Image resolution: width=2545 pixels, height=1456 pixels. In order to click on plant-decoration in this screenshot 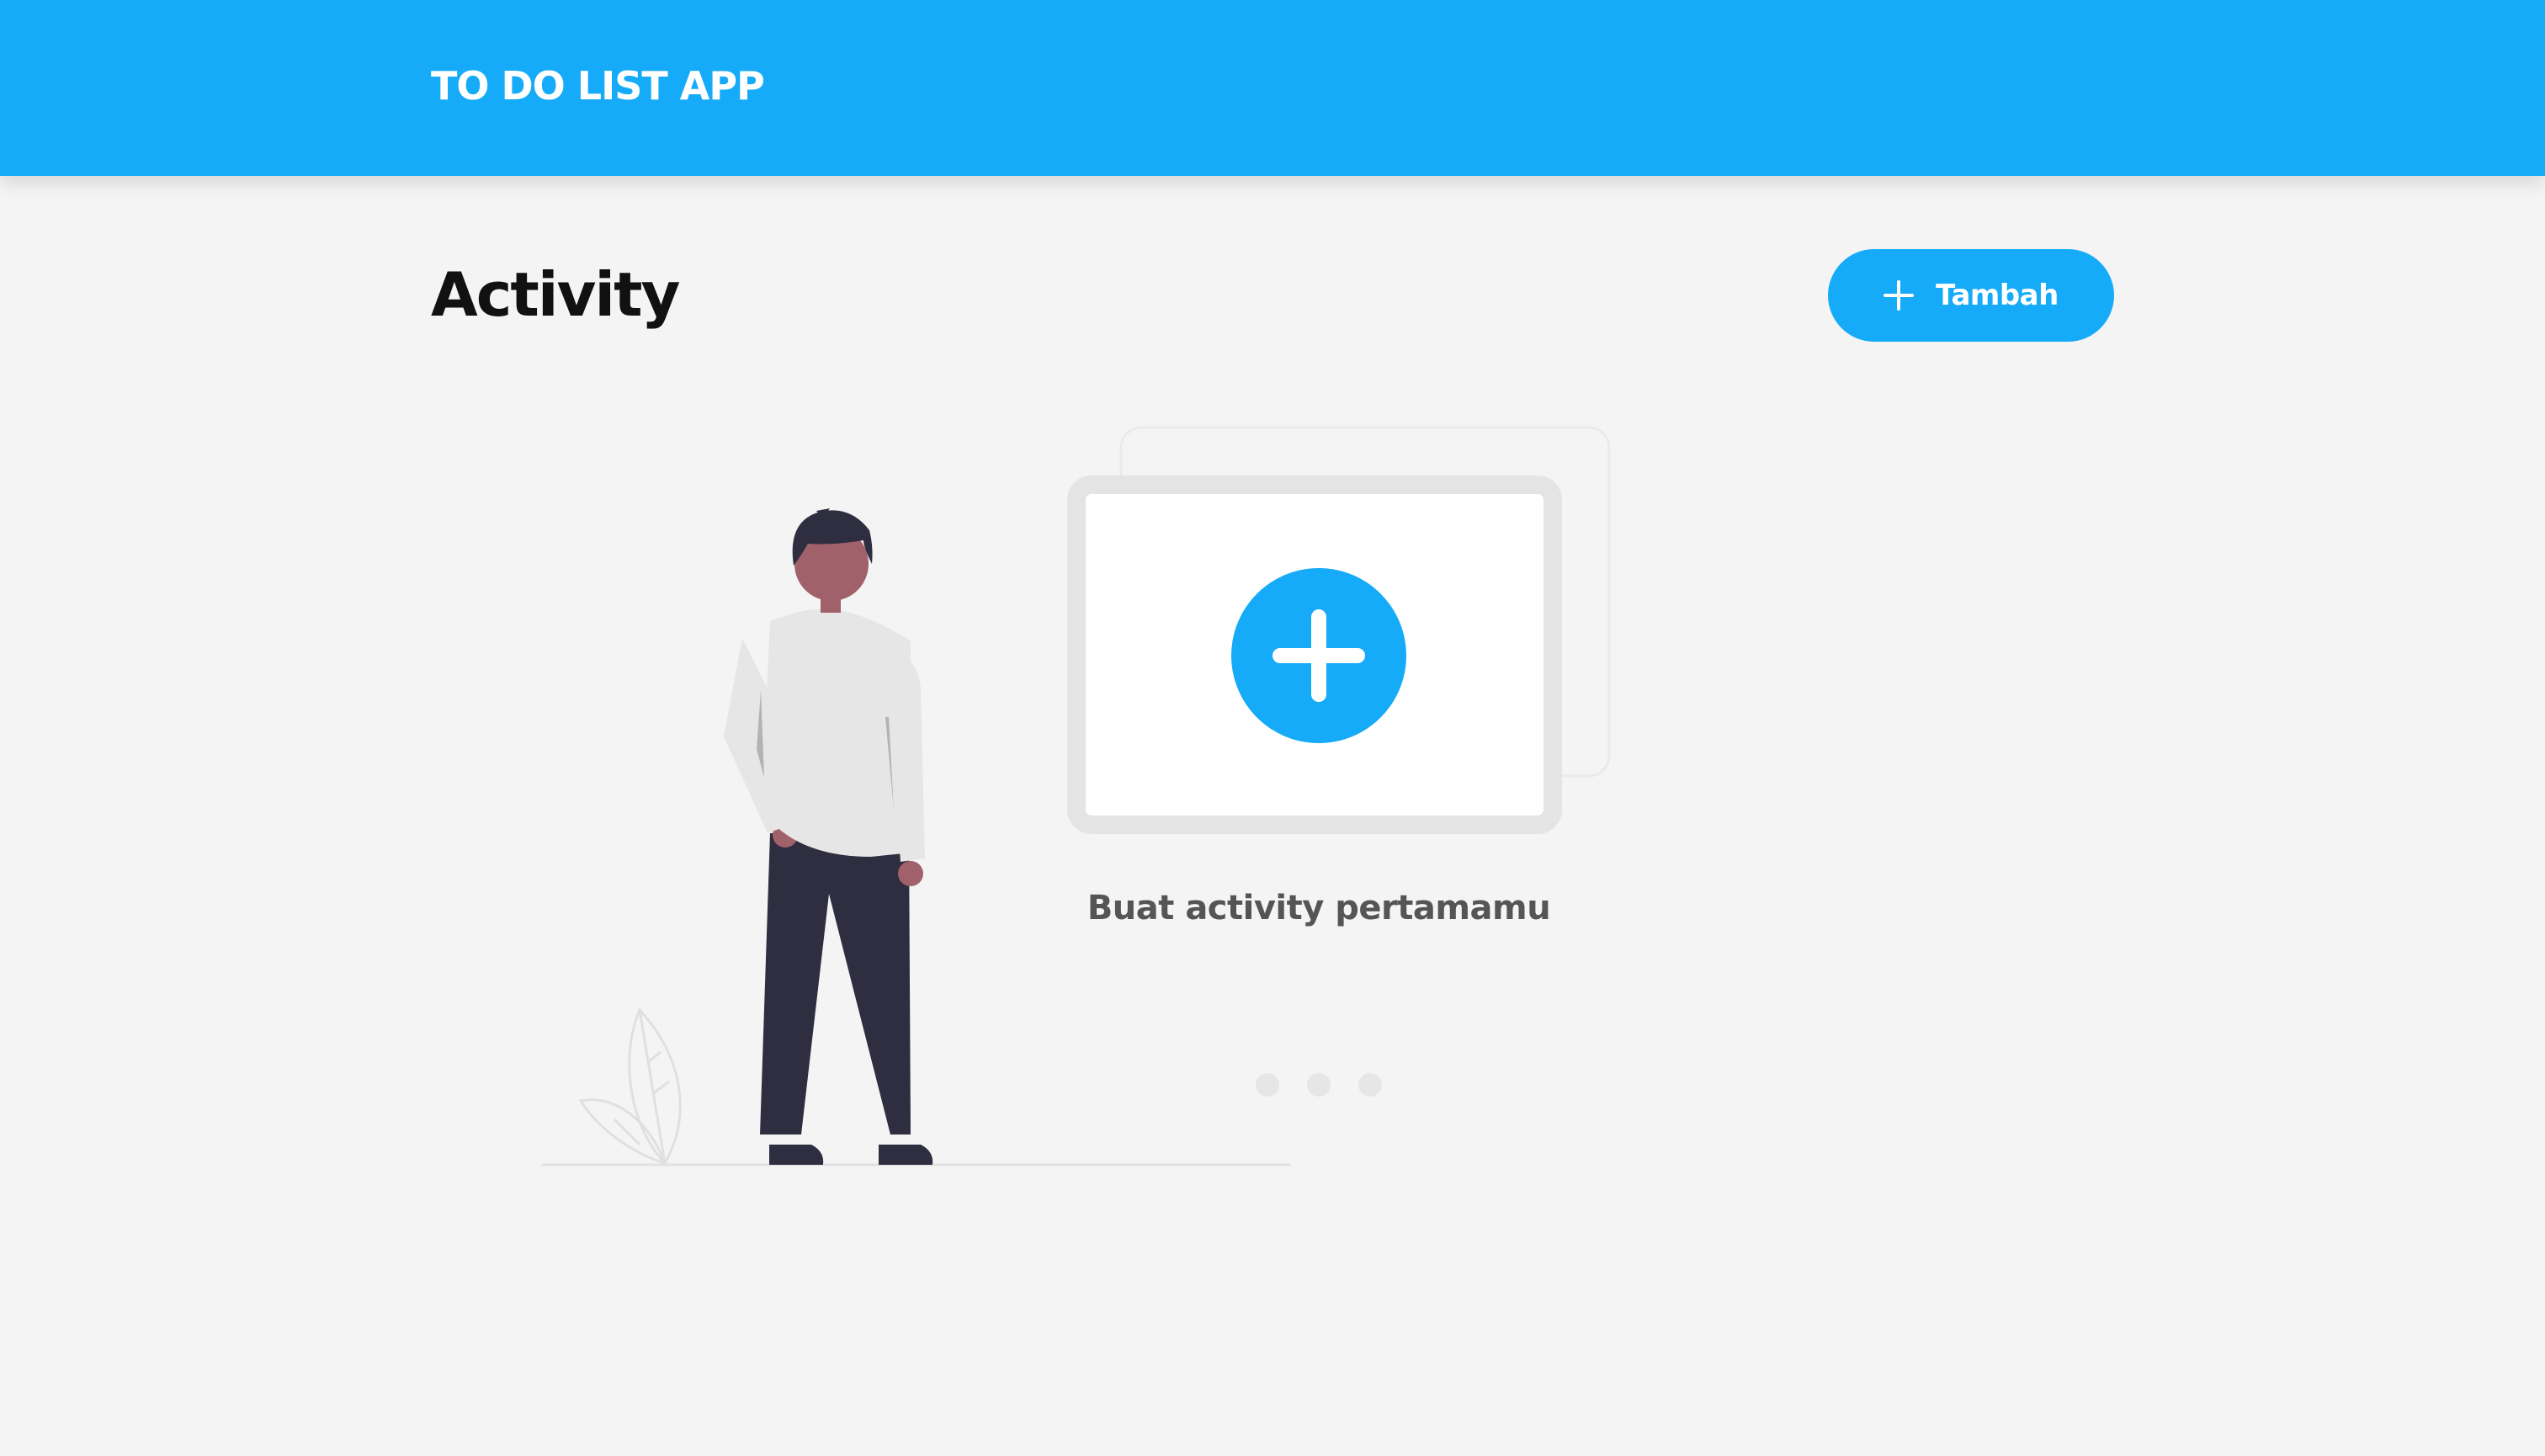, I will do `click(630, 1086)`.